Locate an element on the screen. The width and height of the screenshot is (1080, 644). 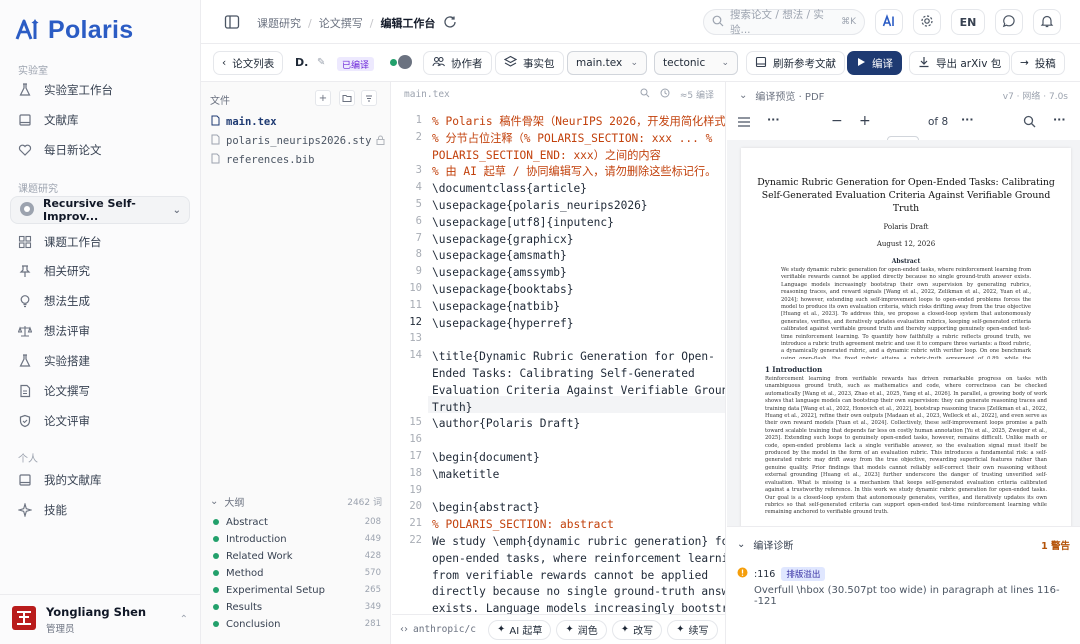
sidebar-item-library: 文献库 is located at coordinates (103, 120).